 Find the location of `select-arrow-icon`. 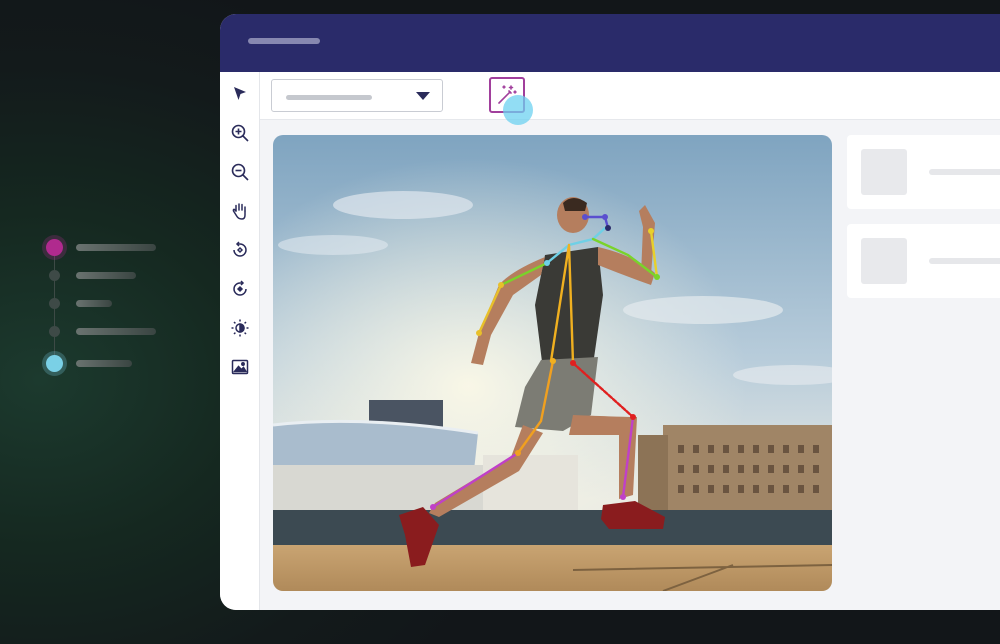

select-arrow-icon is located at coordinates (240, 94).